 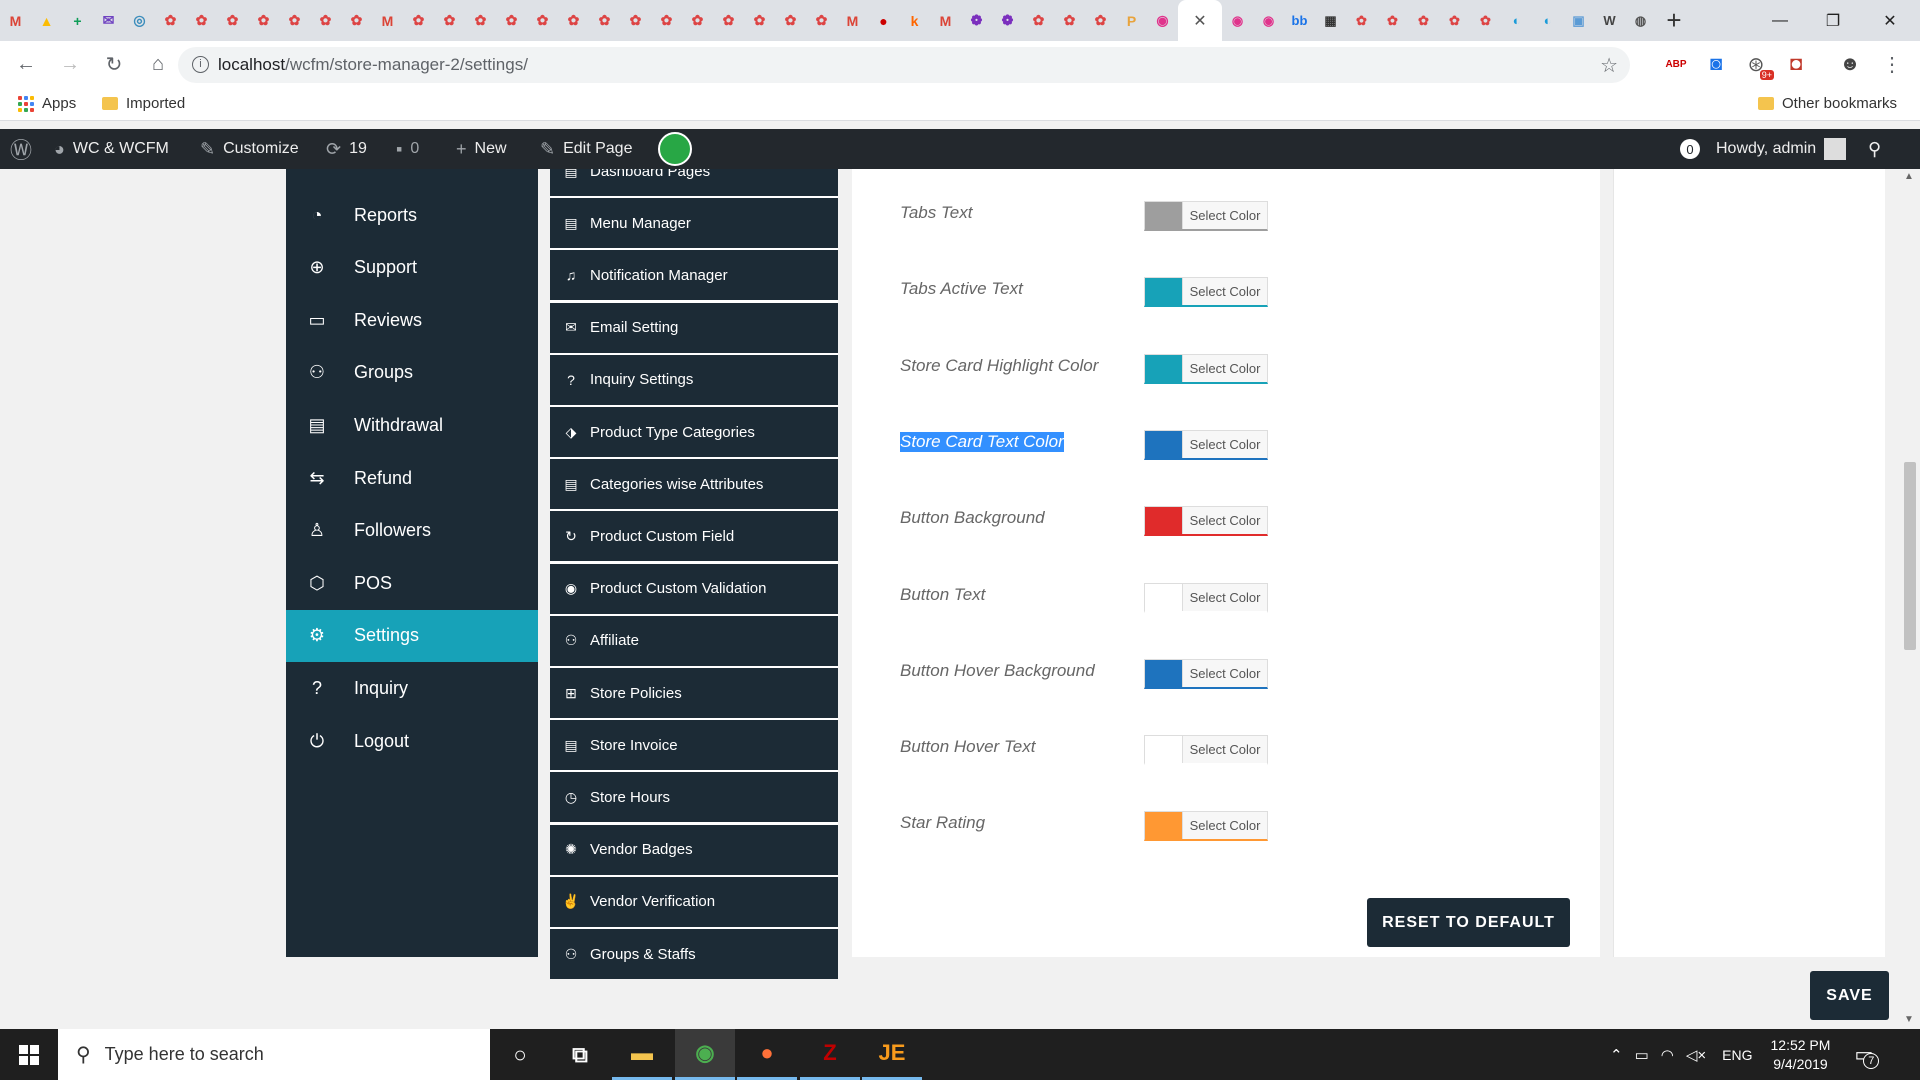 What do you see at coordinates (1874, 149) in the screenshot?
I see `search-button: ⚲` at bounding box center [1874, 149].